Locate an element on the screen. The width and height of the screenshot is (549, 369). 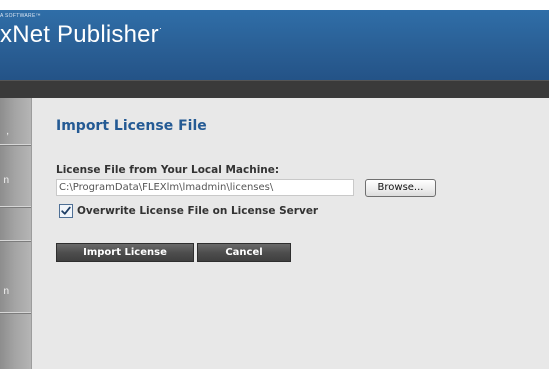
top-strip is located at coordinates (274, 5).